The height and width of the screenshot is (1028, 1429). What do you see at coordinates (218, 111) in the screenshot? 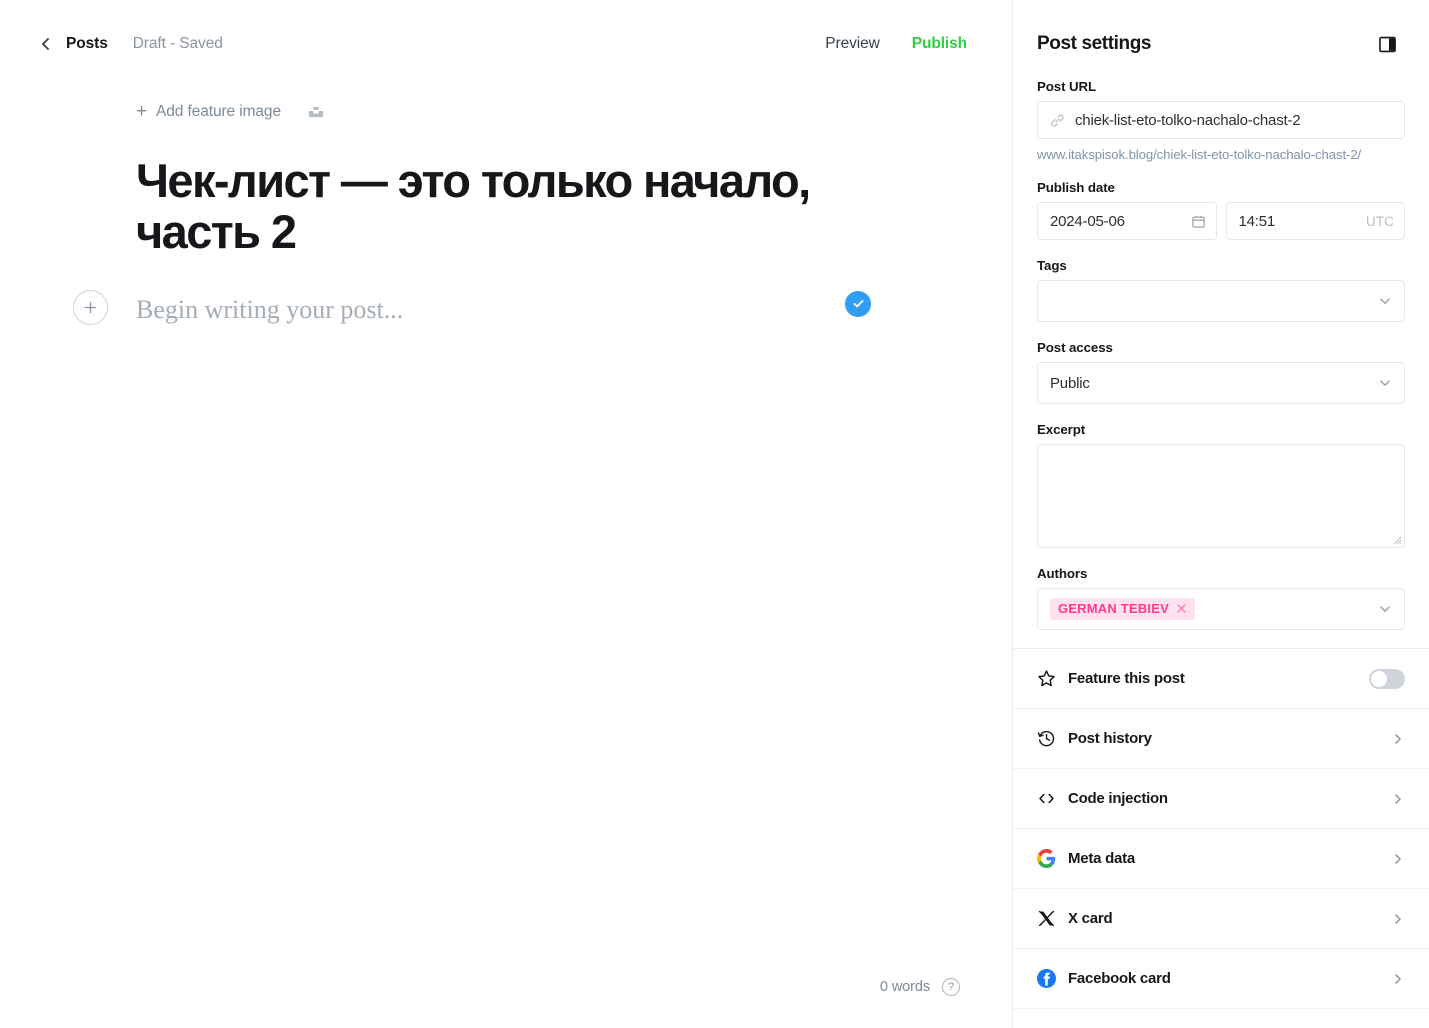
I see `add-feature-image-label: Add feature image` at bounding box center [218, 111].